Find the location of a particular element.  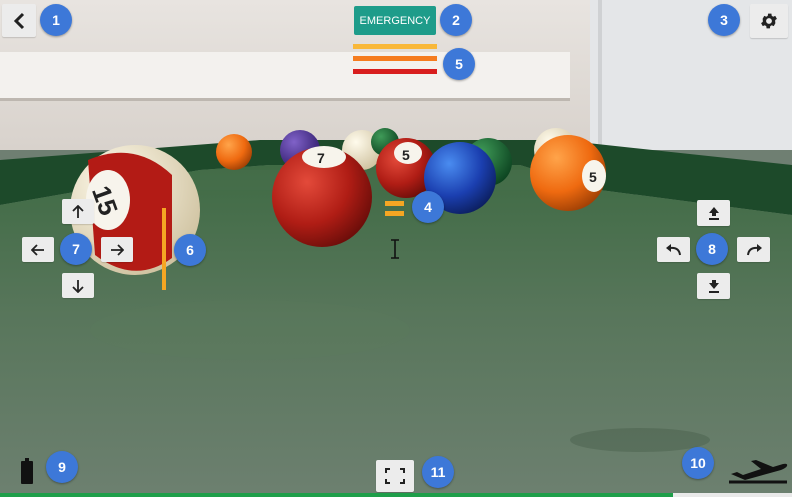

annotation-badge: 9 is located at coordinates (62, 467).